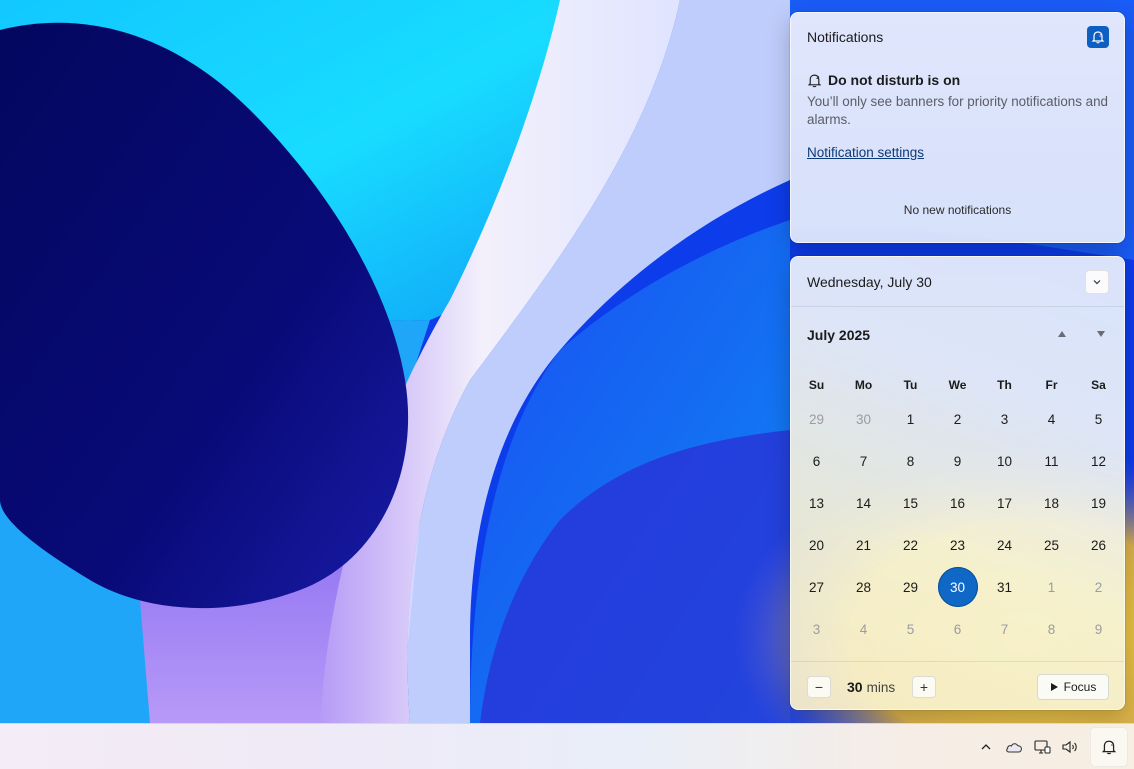 The height and width of the screenshot is (769, 1134). I want to click on previous-month-button, so click(1062, 334).